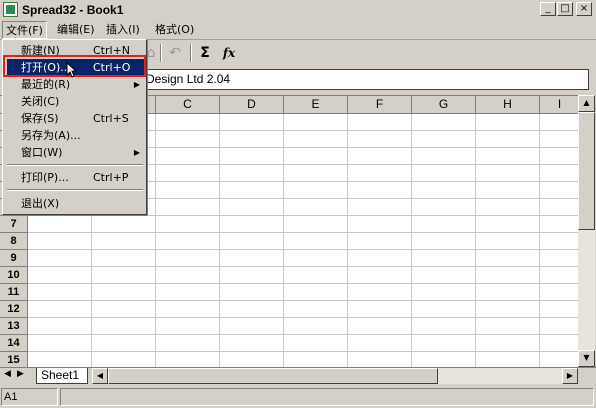 The height and width of the screenshot is (408, 596). What do you see at coordinates (548, 9) in the screenshot?
I see `minimize-button: _` at bounding box center [548, 9].